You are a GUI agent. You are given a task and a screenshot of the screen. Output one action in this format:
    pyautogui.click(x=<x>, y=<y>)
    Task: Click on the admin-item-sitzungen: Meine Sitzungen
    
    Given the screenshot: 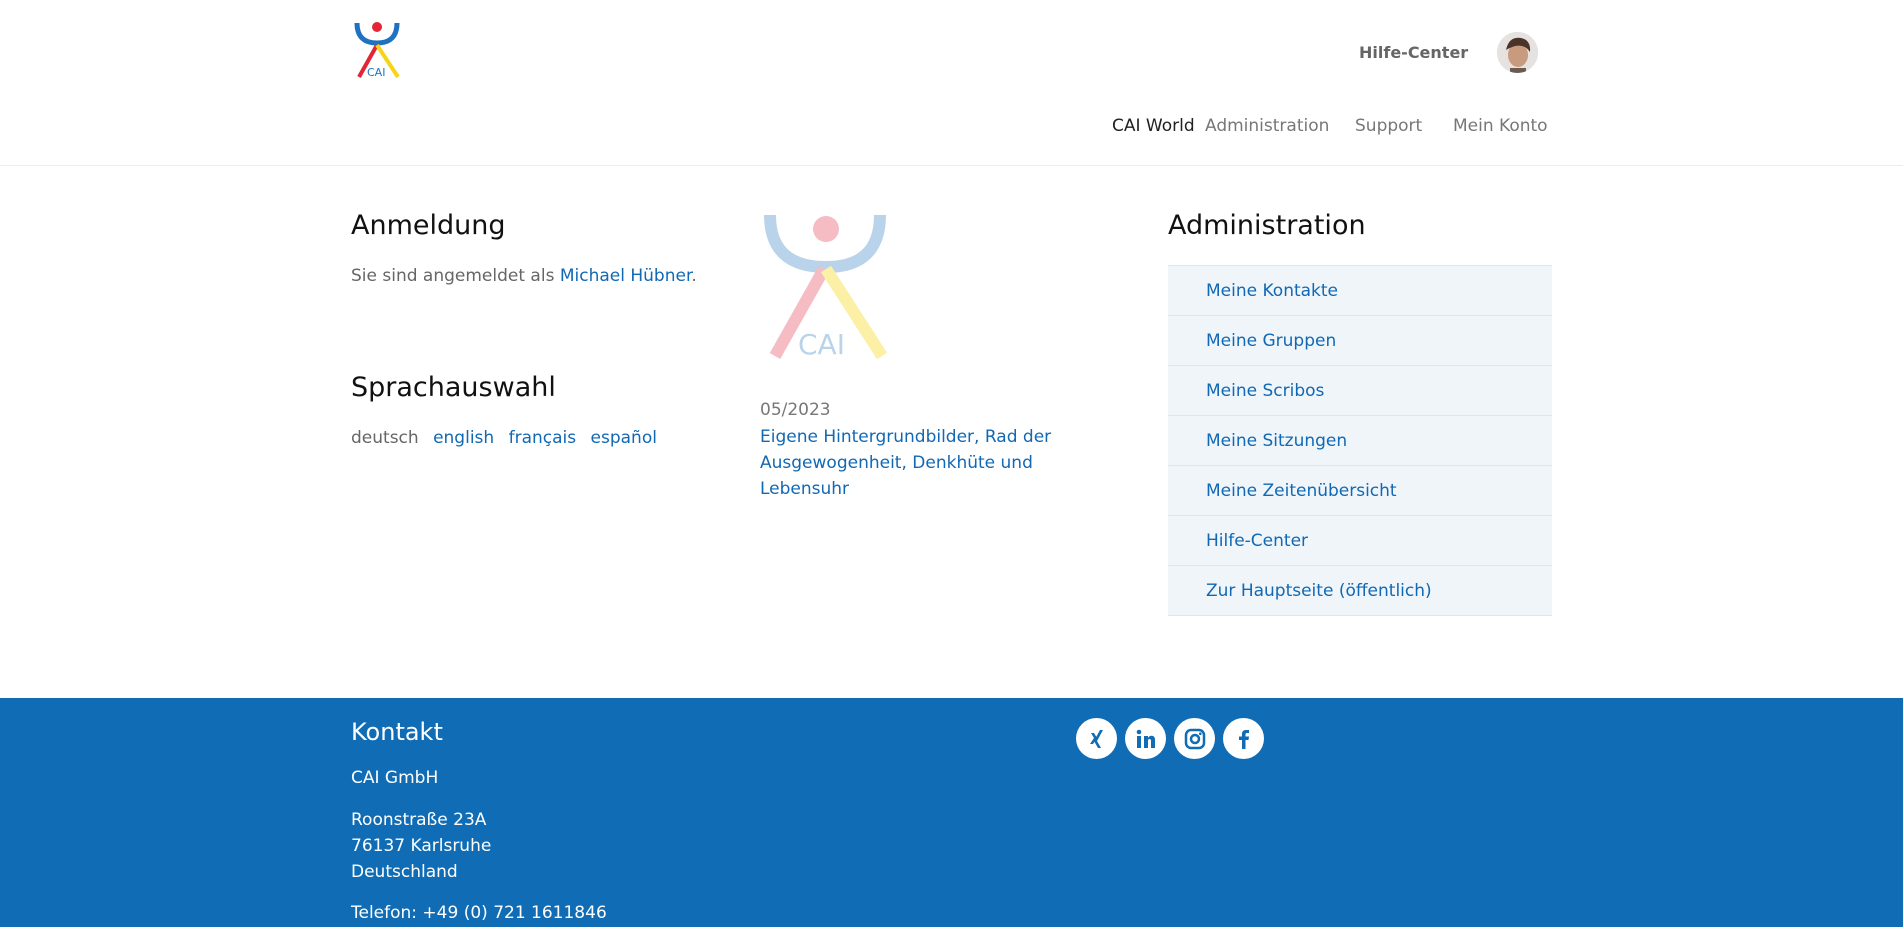 What is the action you would take?
    pyautogui.click(x=1360, y=441)
    